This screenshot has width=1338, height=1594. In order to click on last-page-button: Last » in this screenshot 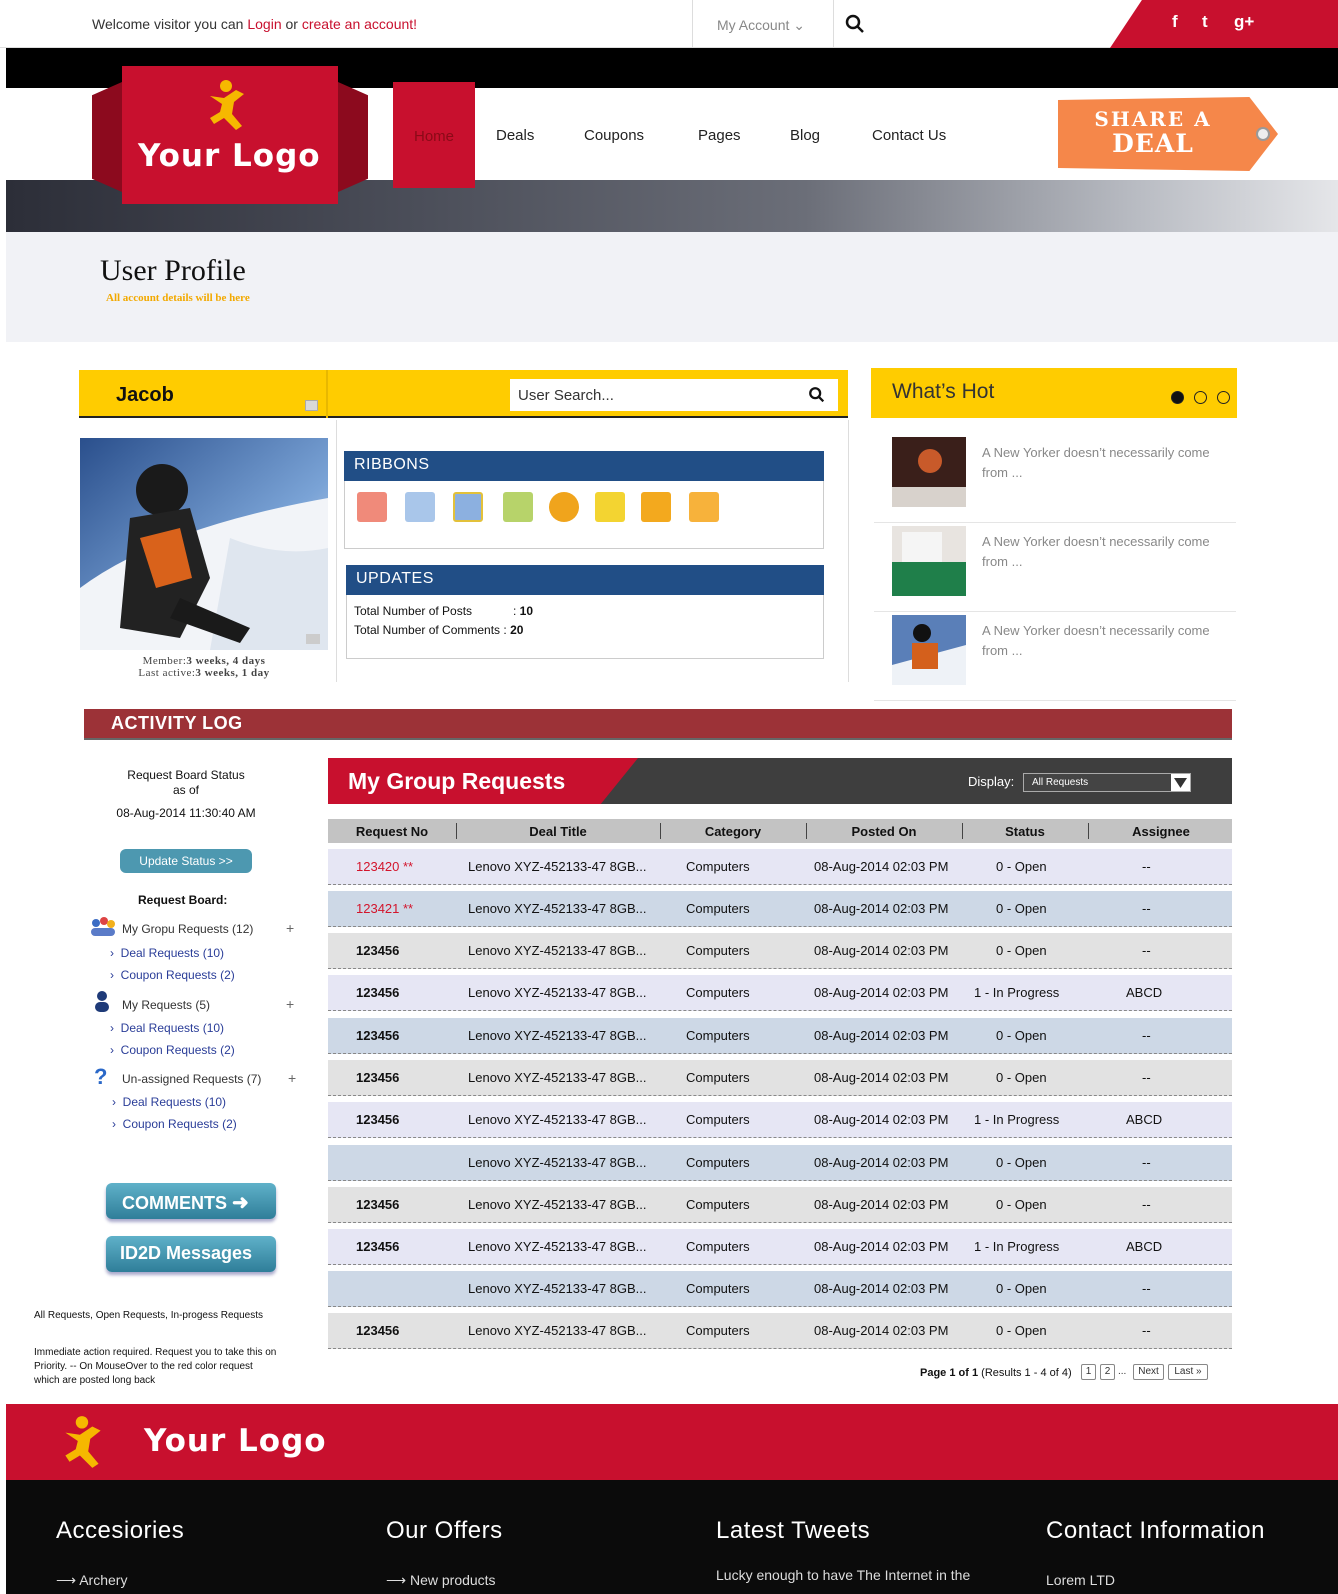, I will do `click(1188, 1372)`.